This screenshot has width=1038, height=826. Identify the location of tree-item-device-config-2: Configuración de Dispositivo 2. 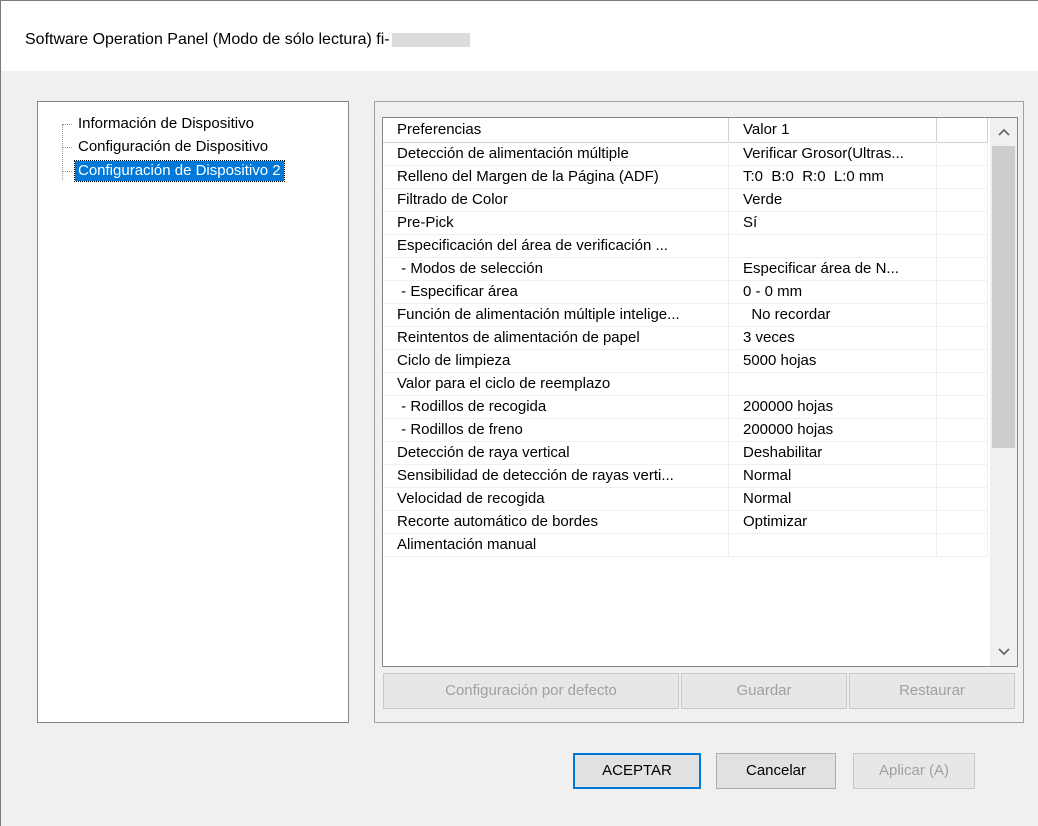
(173, 171).